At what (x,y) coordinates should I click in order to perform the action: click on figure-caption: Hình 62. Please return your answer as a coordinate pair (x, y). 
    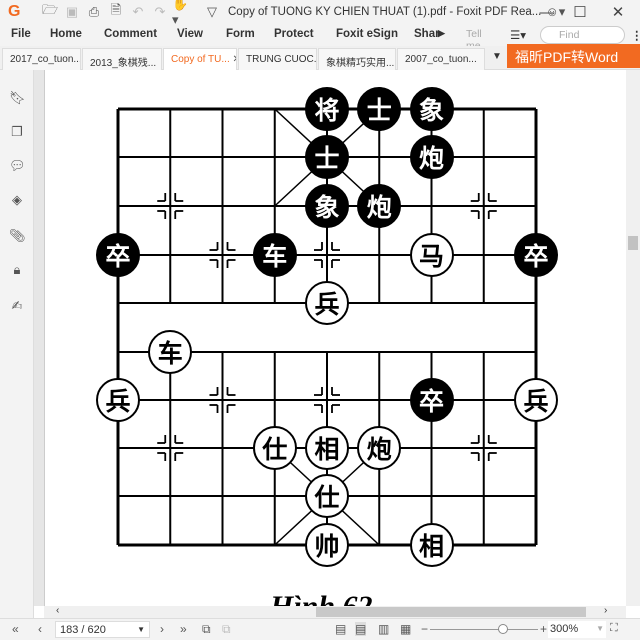
    Looking at the image, I should click on (321, 598).